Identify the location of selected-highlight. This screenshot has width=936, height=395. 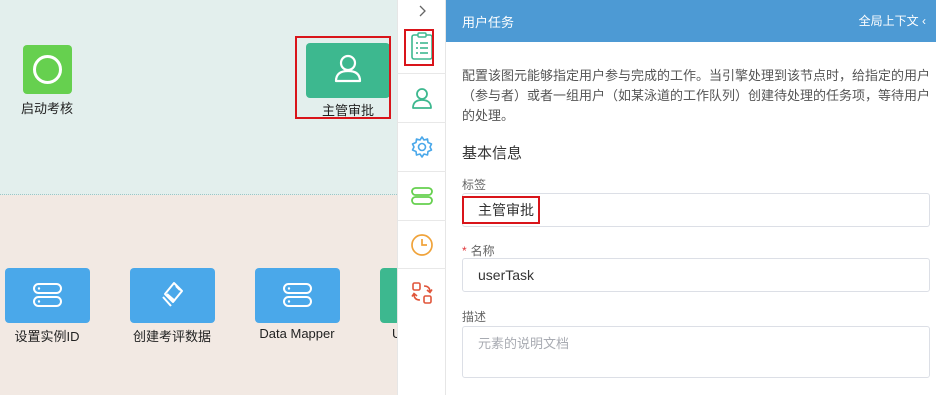
(419, 47).